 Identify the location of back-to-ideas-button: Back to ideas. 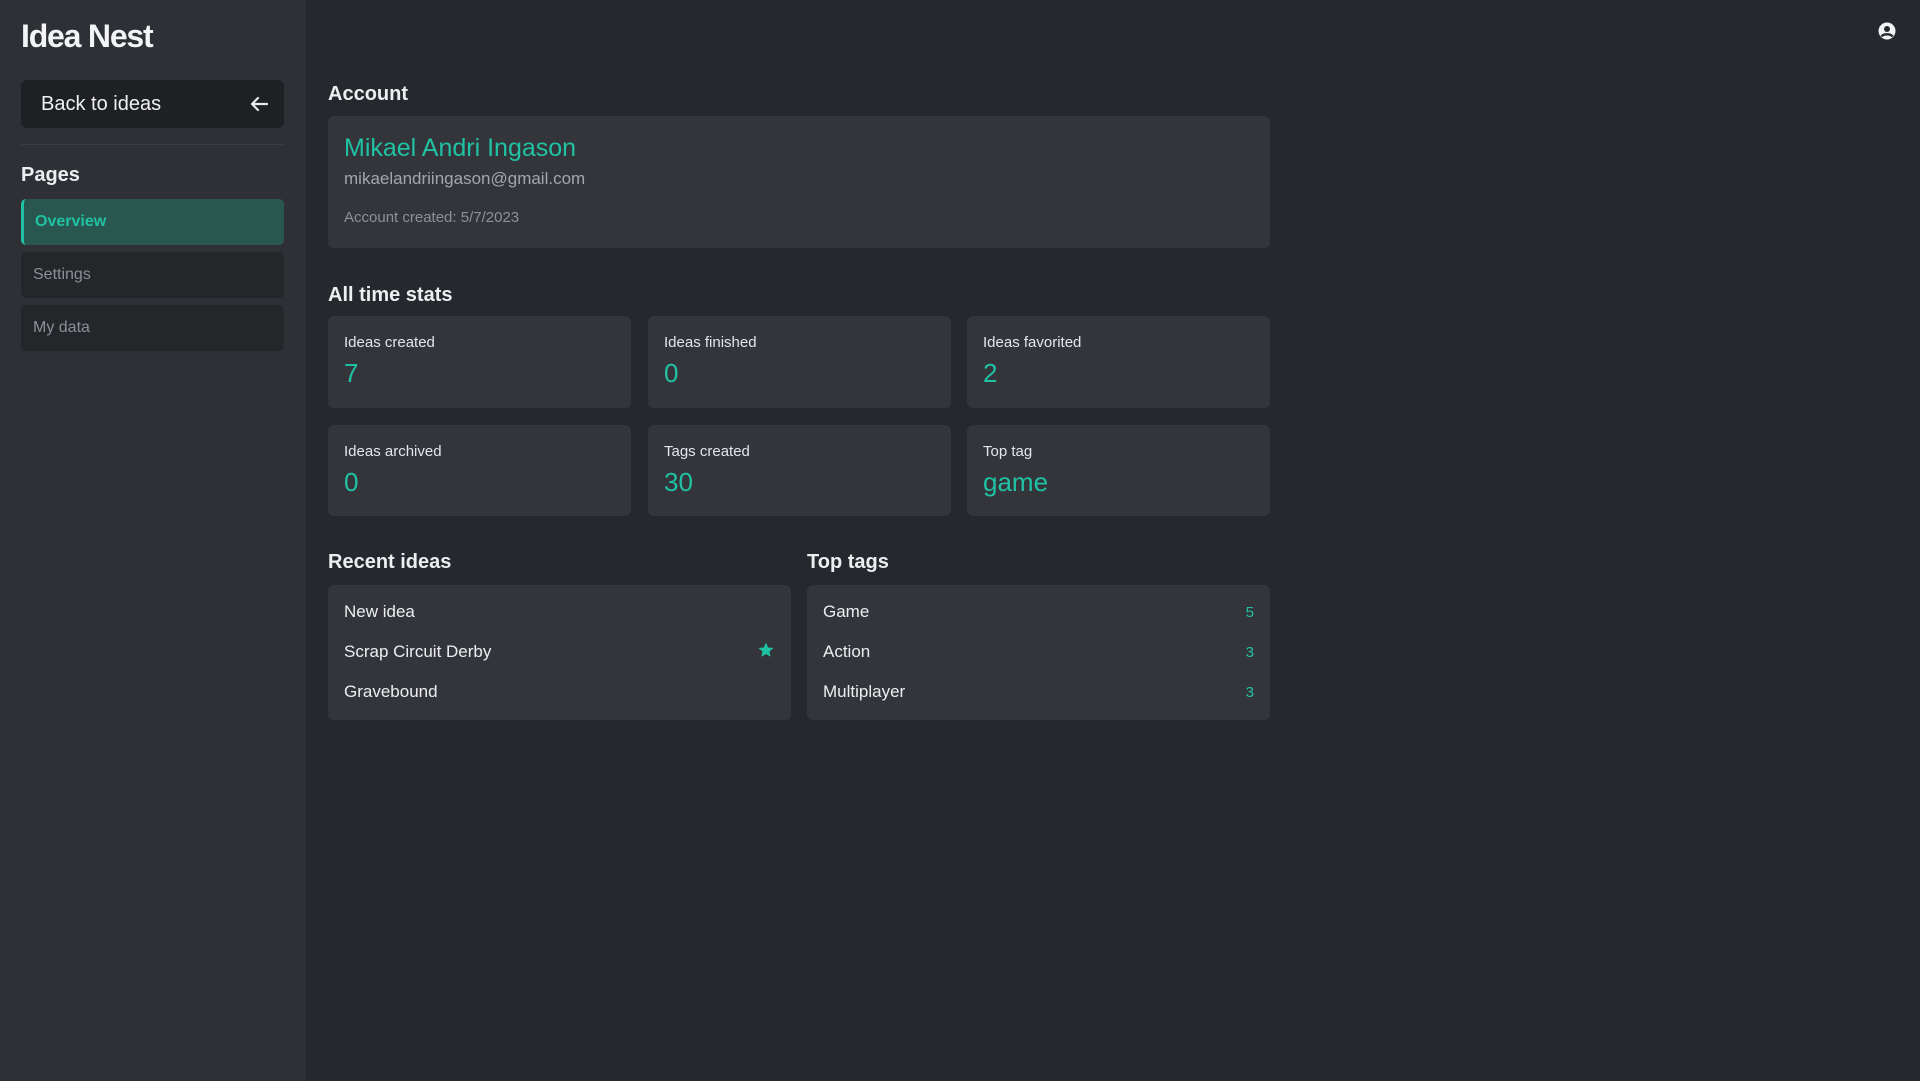
(152, 104).